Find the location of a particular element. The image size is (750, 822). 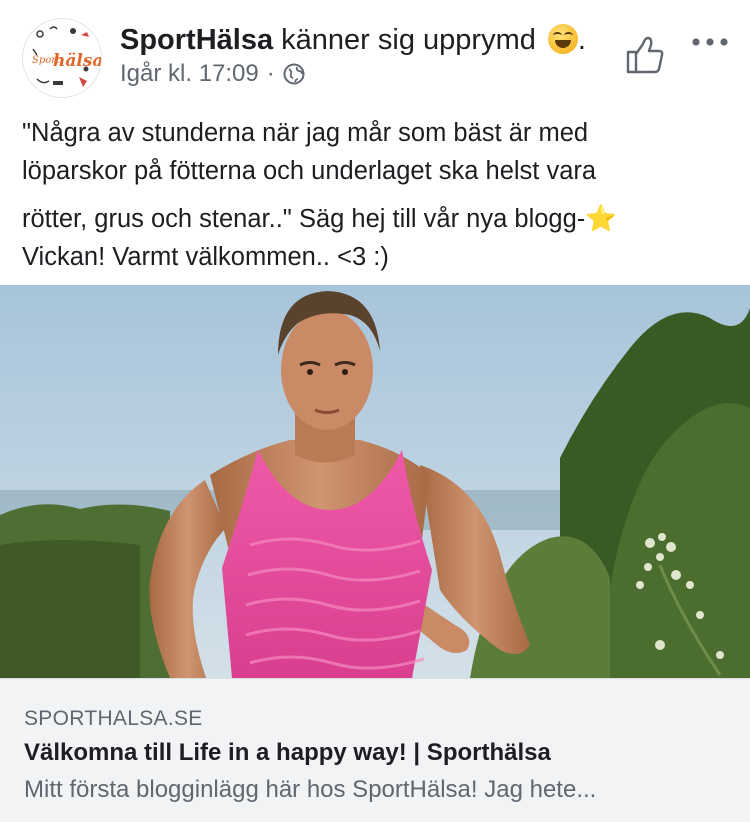

page-name-link: SportHälsa is located at coordinates (196, 40).